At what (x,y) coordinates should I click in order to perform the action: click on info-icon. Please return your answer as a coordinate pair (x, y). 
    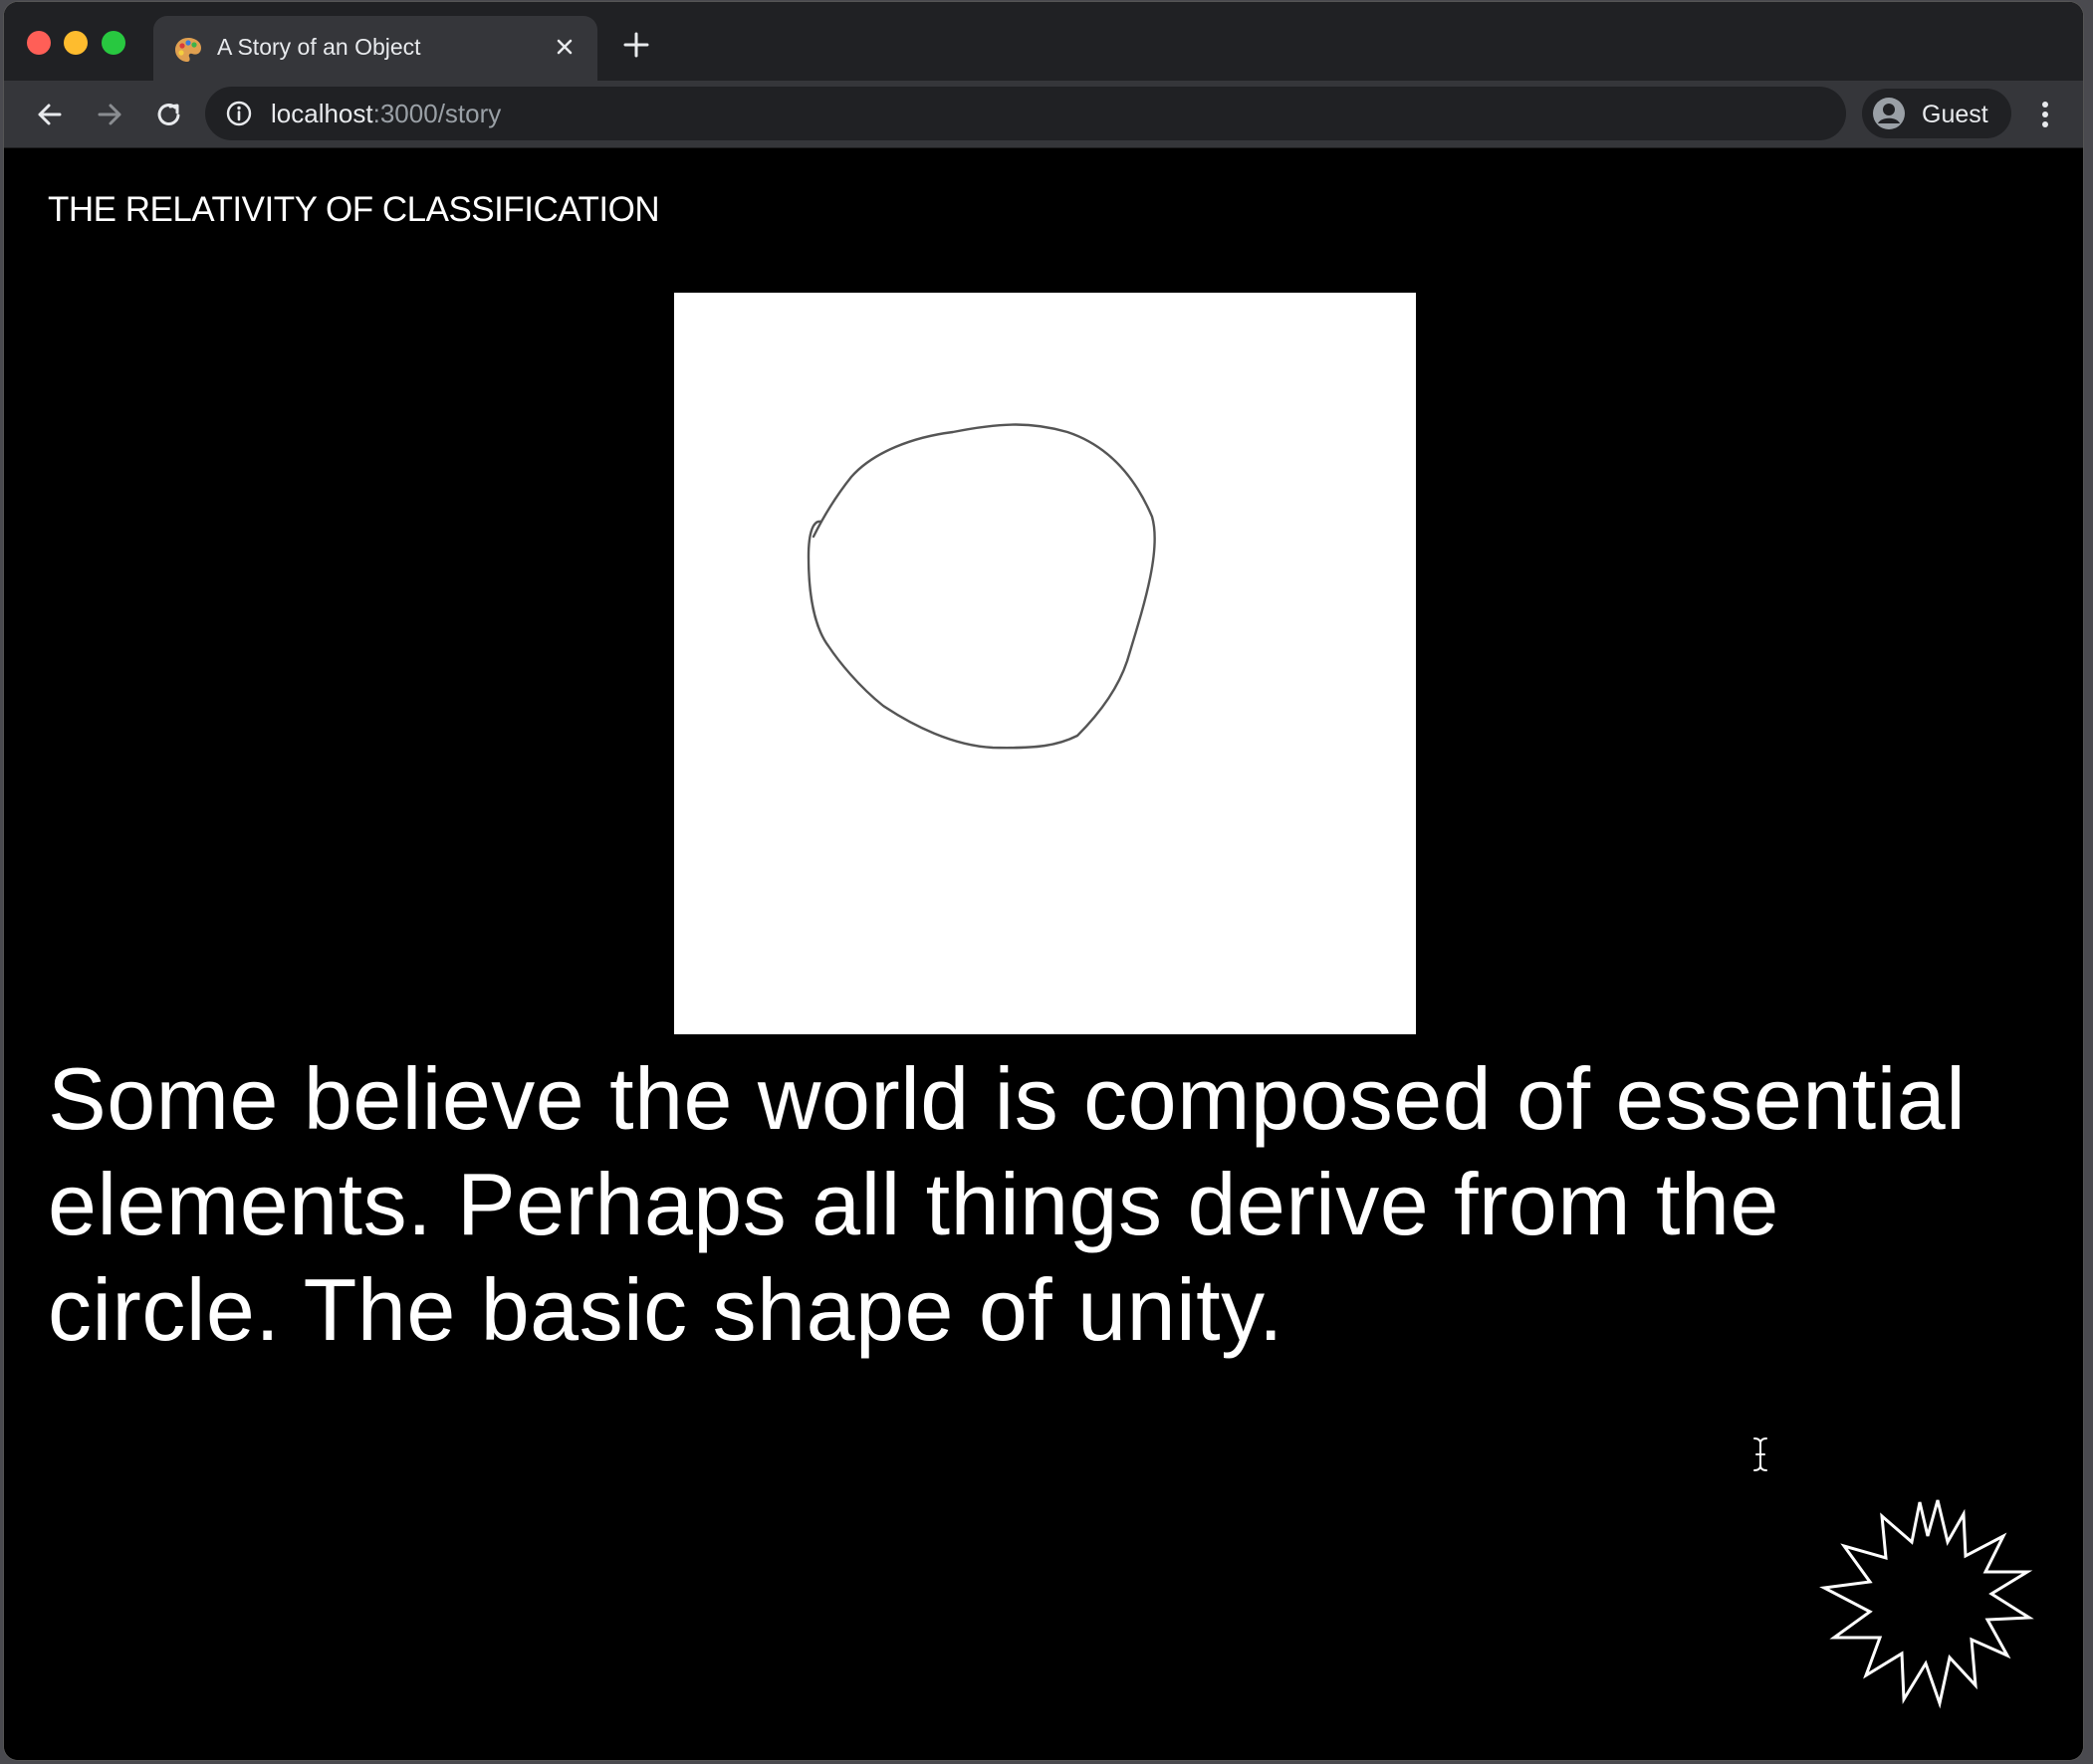
    Looking at the image, I should click on (239, 113).